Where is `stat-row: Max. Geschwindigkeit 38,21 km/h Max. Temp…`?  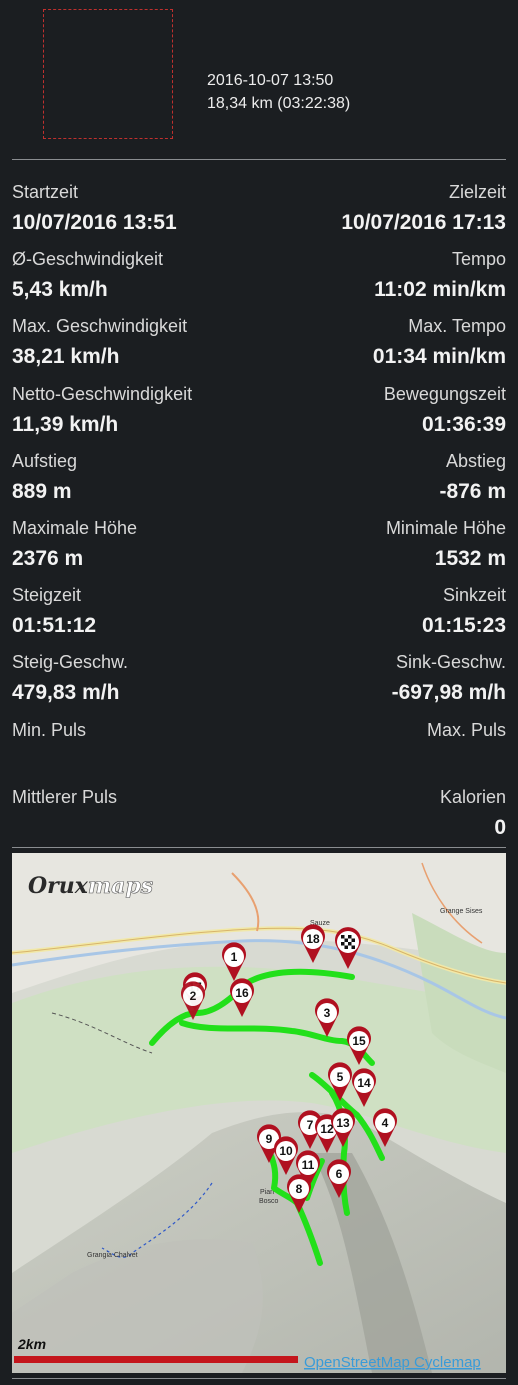
stat-row: Max. Geschwindigkeit 38,21 km/h Max. Temp… is located at coordinates (259, 347).